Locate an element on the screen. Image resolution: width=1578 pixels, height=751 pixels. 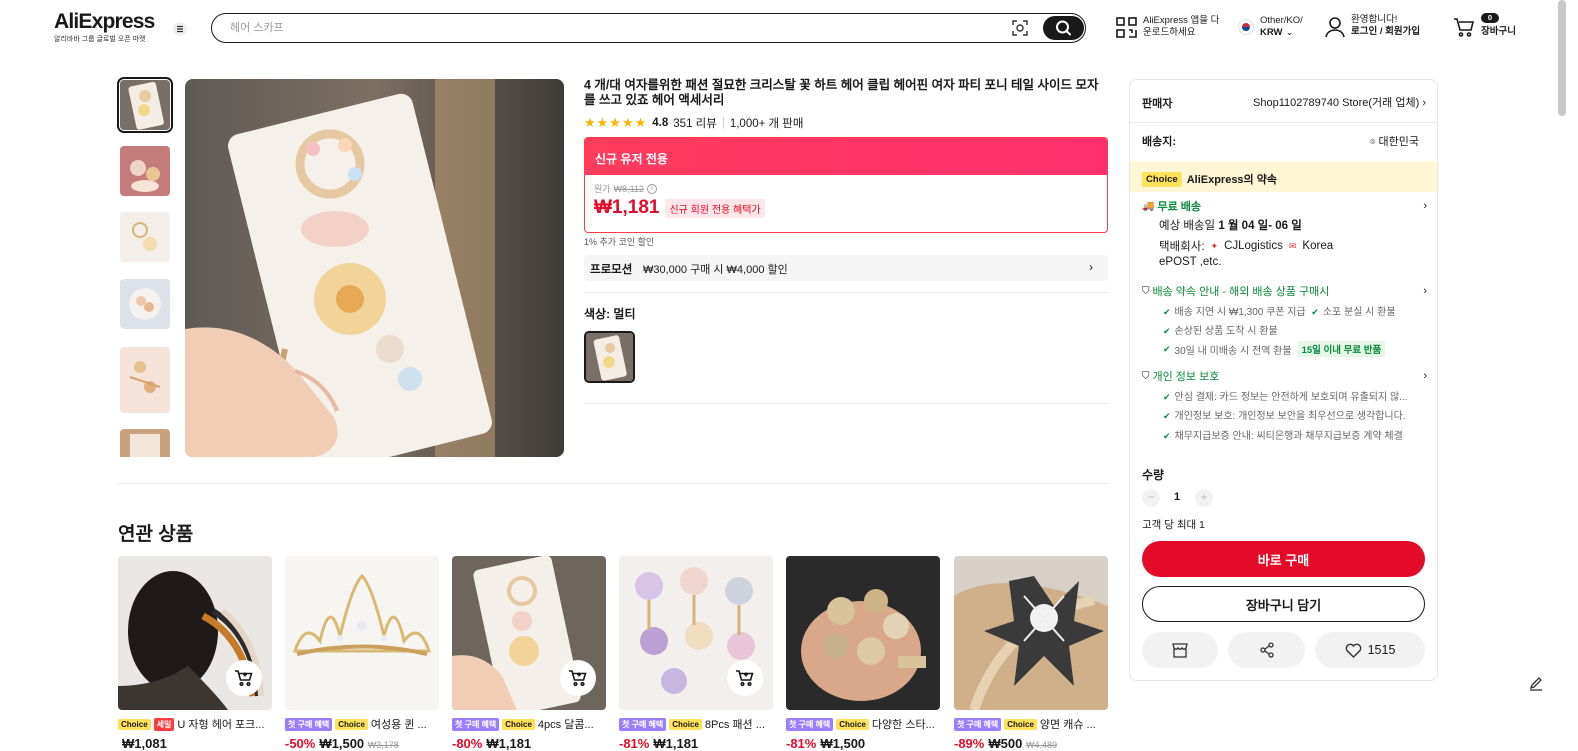
chevron-right-icon: › is located at coordinates (1425, 206).